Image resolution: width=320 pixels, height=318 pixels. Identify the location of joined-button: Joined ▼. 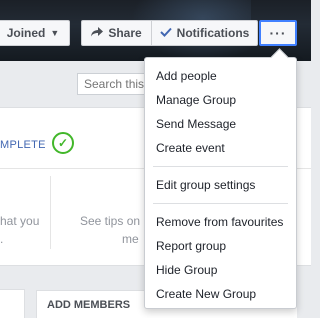
(35, 33).